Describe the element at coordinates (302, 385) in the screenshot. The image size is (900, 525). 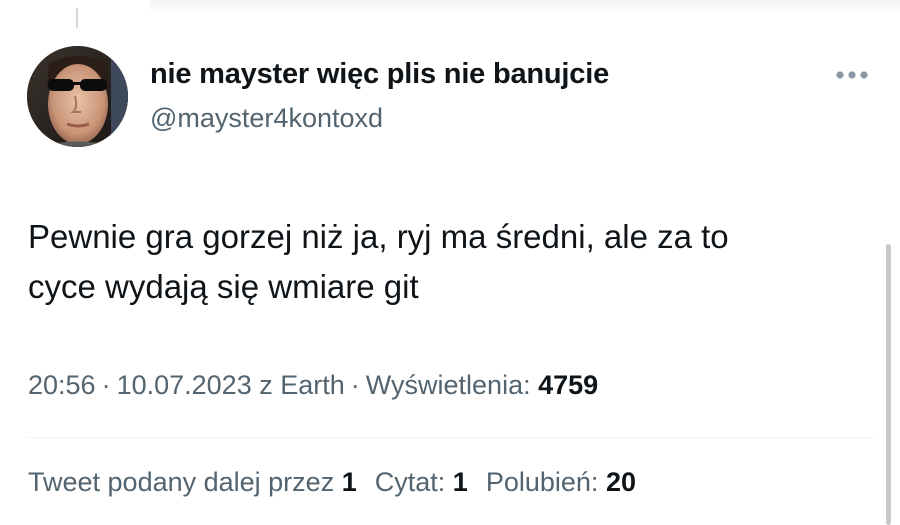
I see `tweet-source: z Earth` at that location.